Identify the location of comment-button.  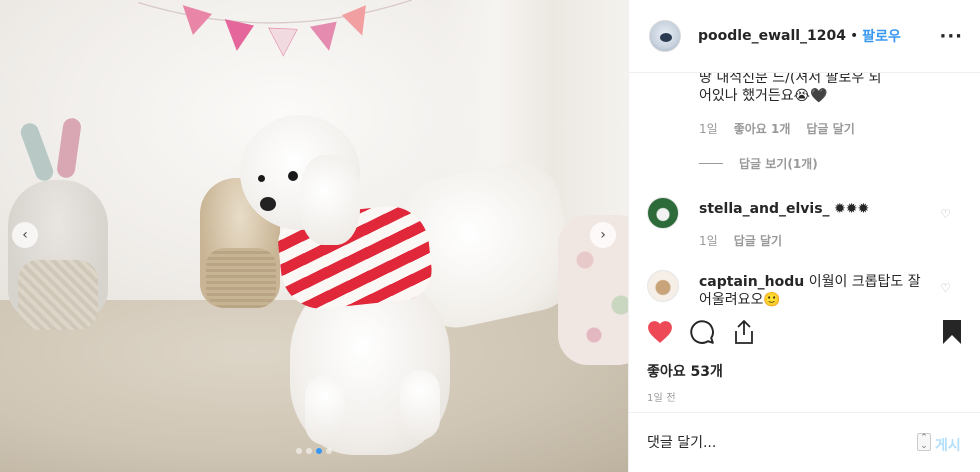
(702, 332).